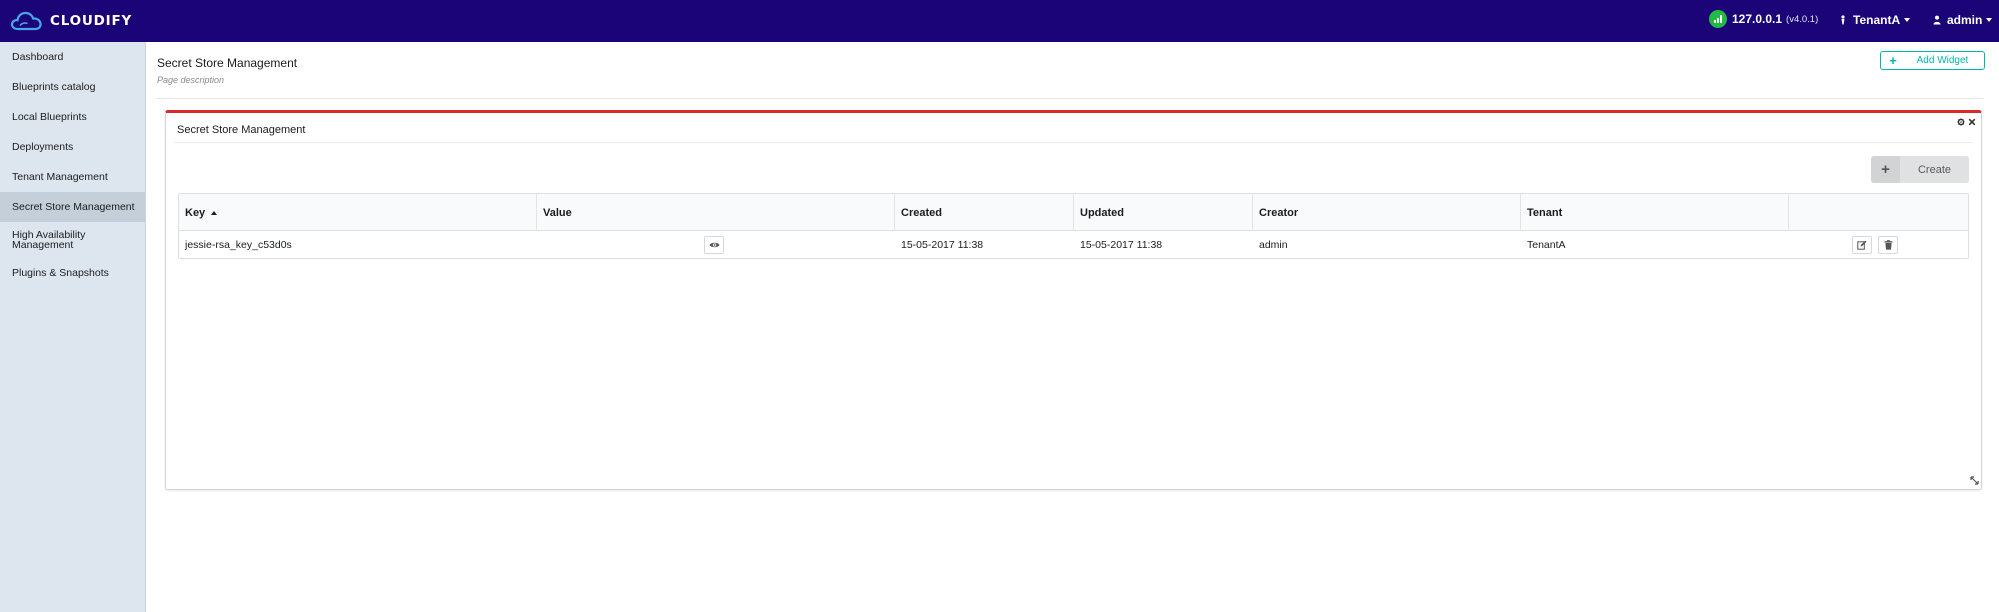  I want to click on sidebar-item-dashboard: Dashboard, so click(72, 57).